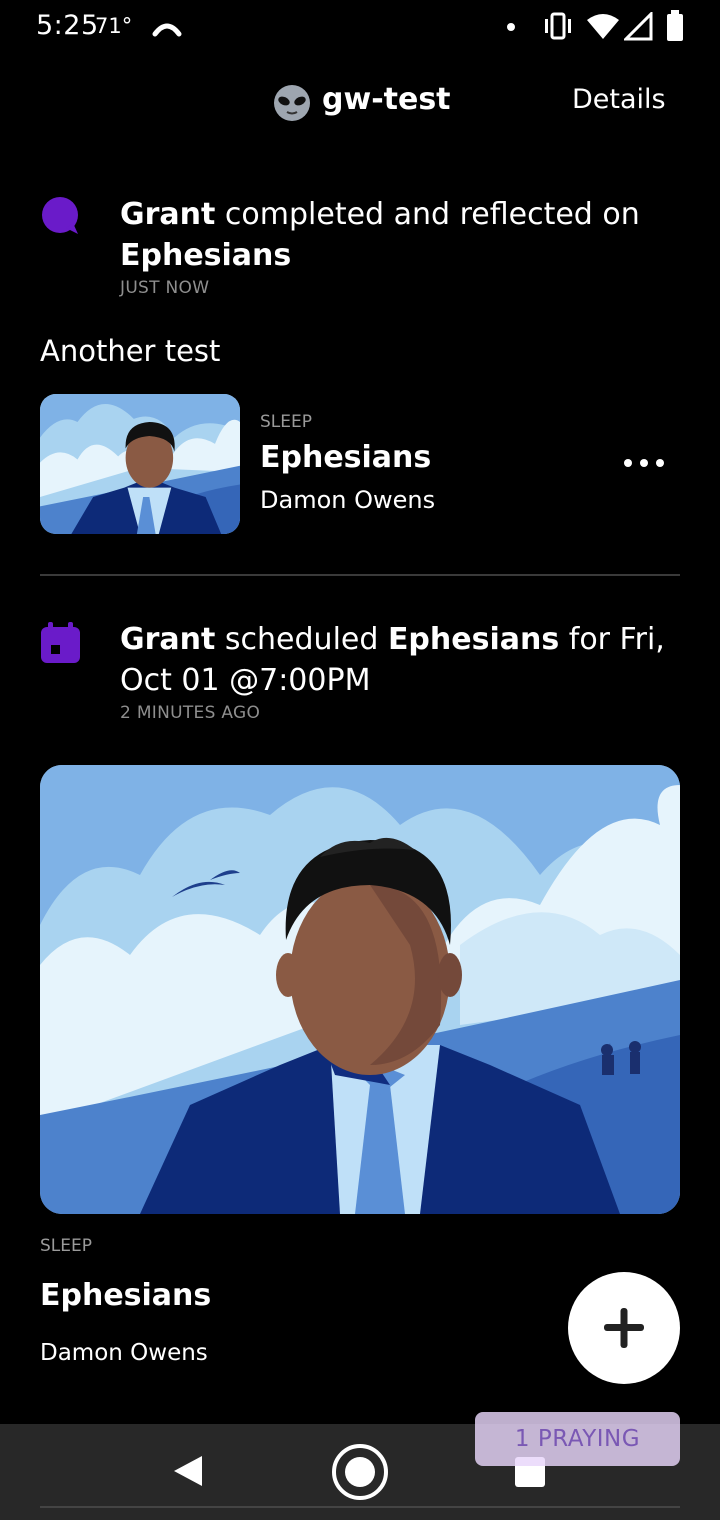 The image size is (720, 1520). Describe the element at coordinates (348, 500) in the screenshot. I see `card-author: Damon Owens` at that location.